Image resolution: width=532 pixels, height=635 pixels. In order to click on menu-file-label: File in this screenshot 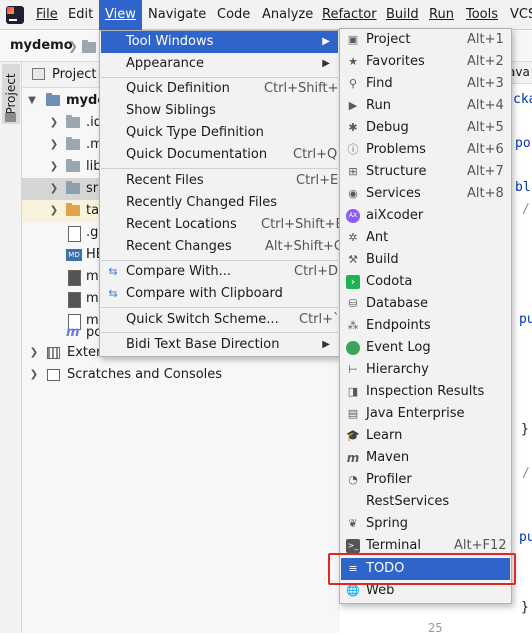, I will do `click(47, 14)`.